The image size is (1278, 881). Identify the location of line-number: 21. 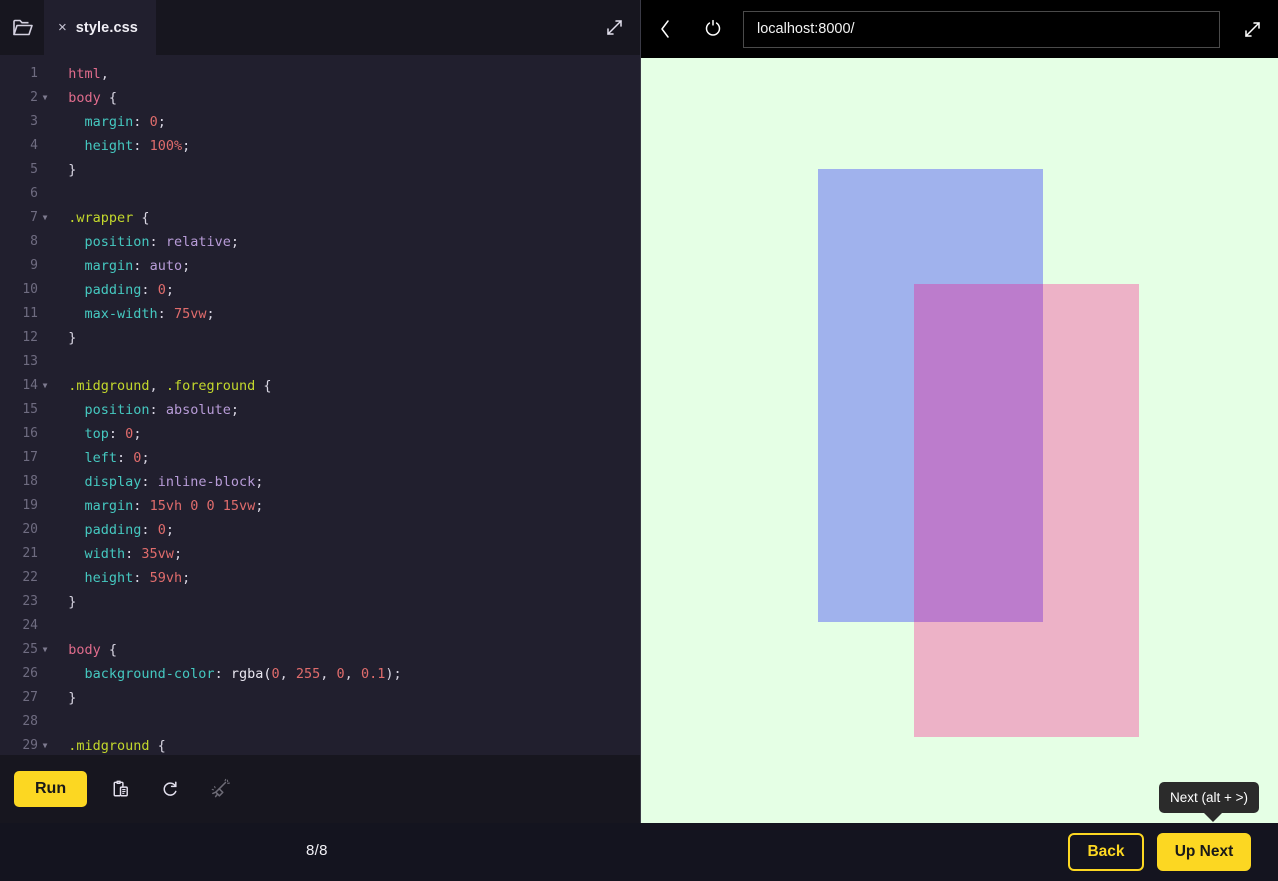
(30, 553).